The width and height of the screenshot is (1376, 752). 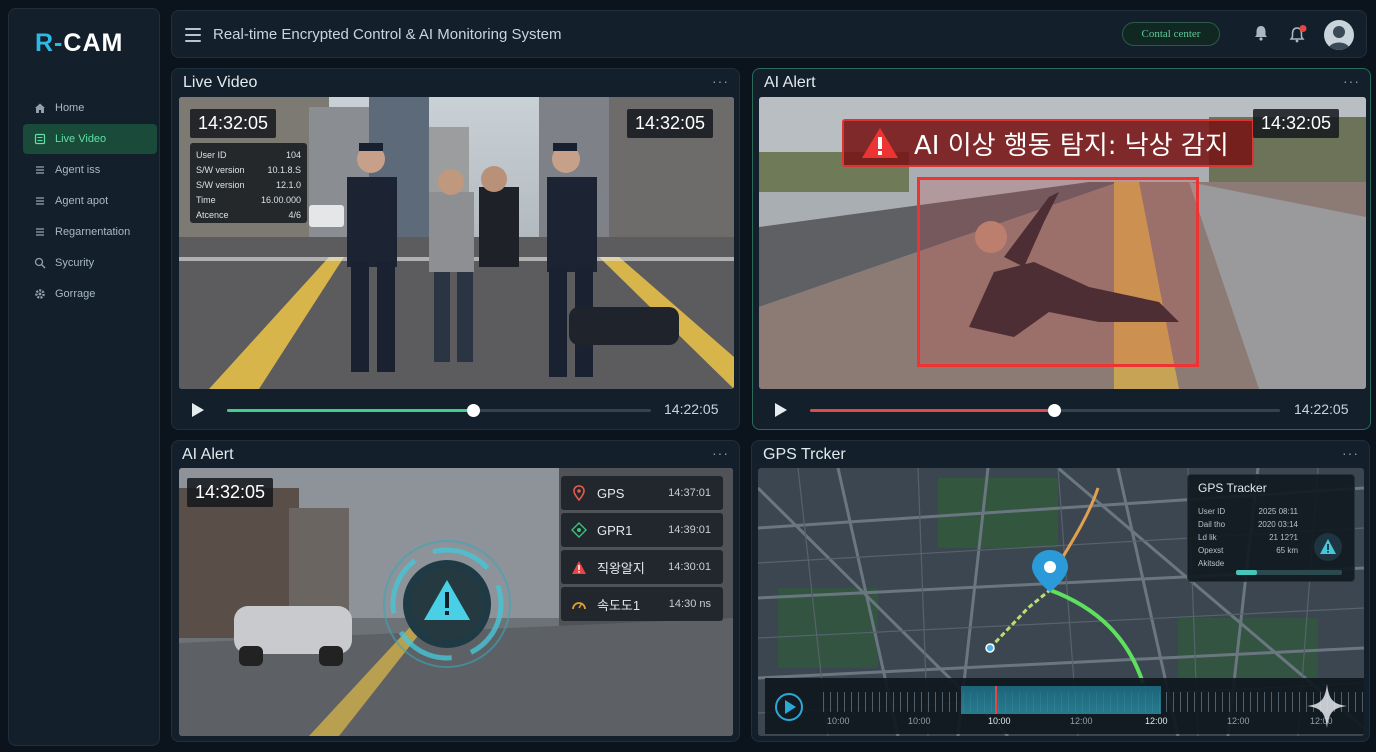 What do you see at coordinates (90, 232) in the screenshot?
I see `sidebar-item-regarnentation: Regarnentation` at bounding box center [90, 232].